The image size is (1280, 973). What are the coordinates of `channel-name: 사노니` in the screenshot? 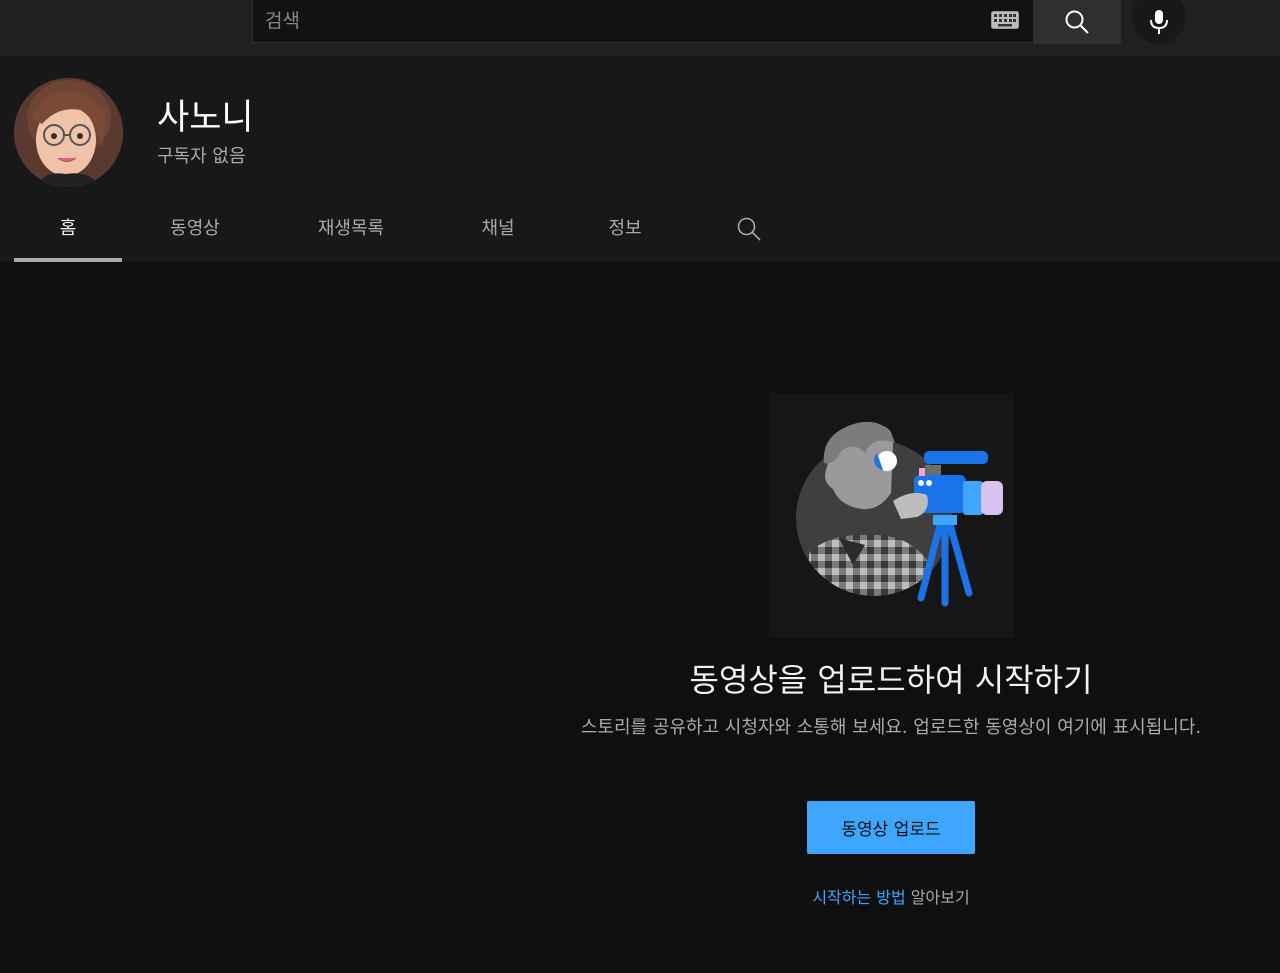 It's located at (205, 118).